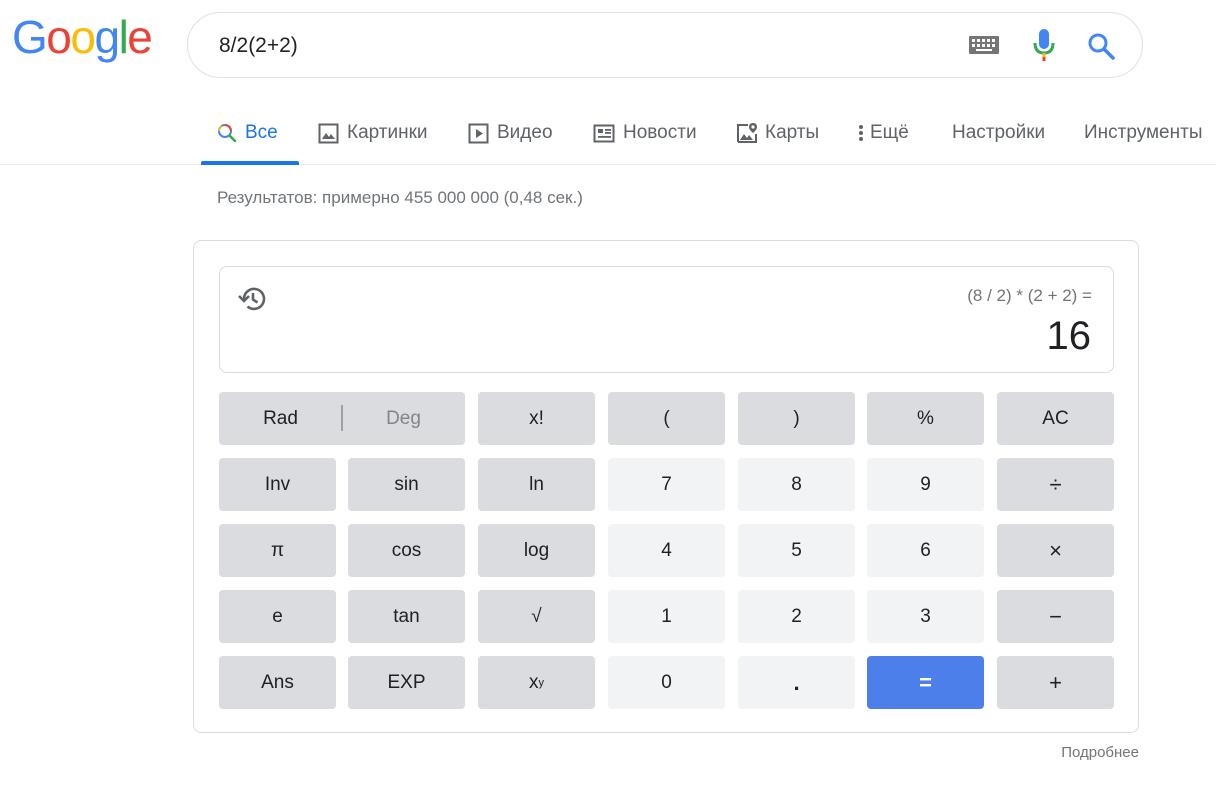 This screenshot has height=788, width=1216. I want to click on tab-label: Инструменты, so click(1143, 132).